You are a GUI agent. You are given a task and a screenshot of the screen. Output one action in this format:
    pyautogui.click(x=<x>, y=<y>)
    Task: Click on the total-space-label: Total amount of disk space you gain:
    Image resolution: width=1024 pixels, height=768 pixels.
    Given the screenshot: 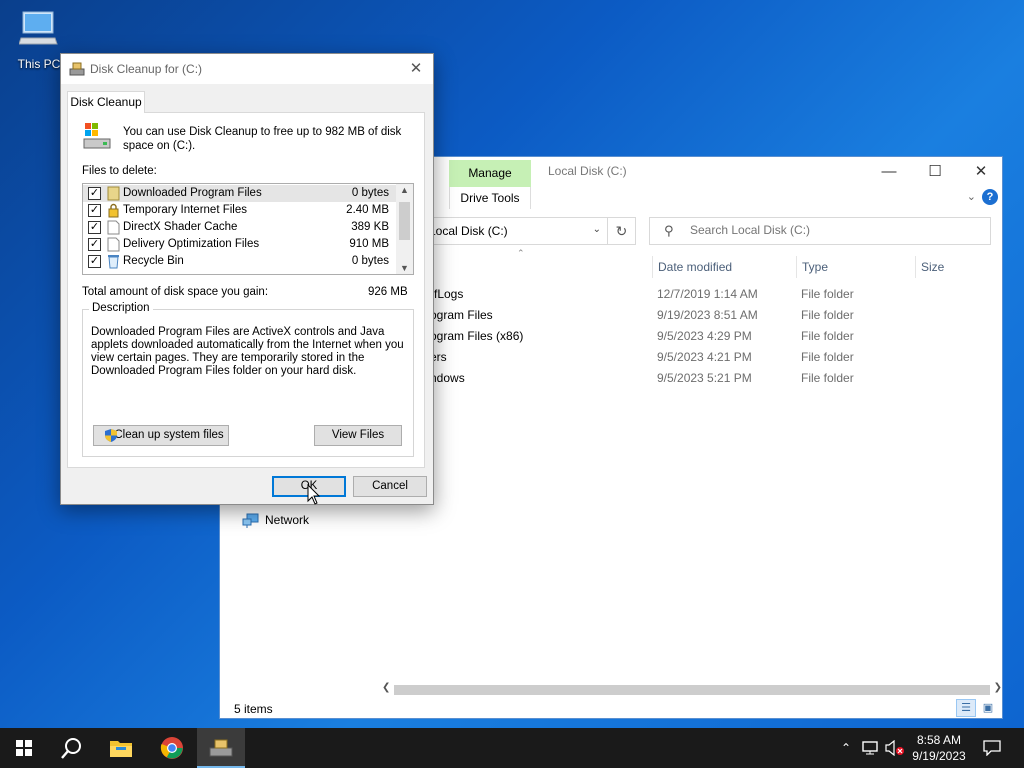 What is the action you would take?
    pyautogui.click(x=175, y=292)
    